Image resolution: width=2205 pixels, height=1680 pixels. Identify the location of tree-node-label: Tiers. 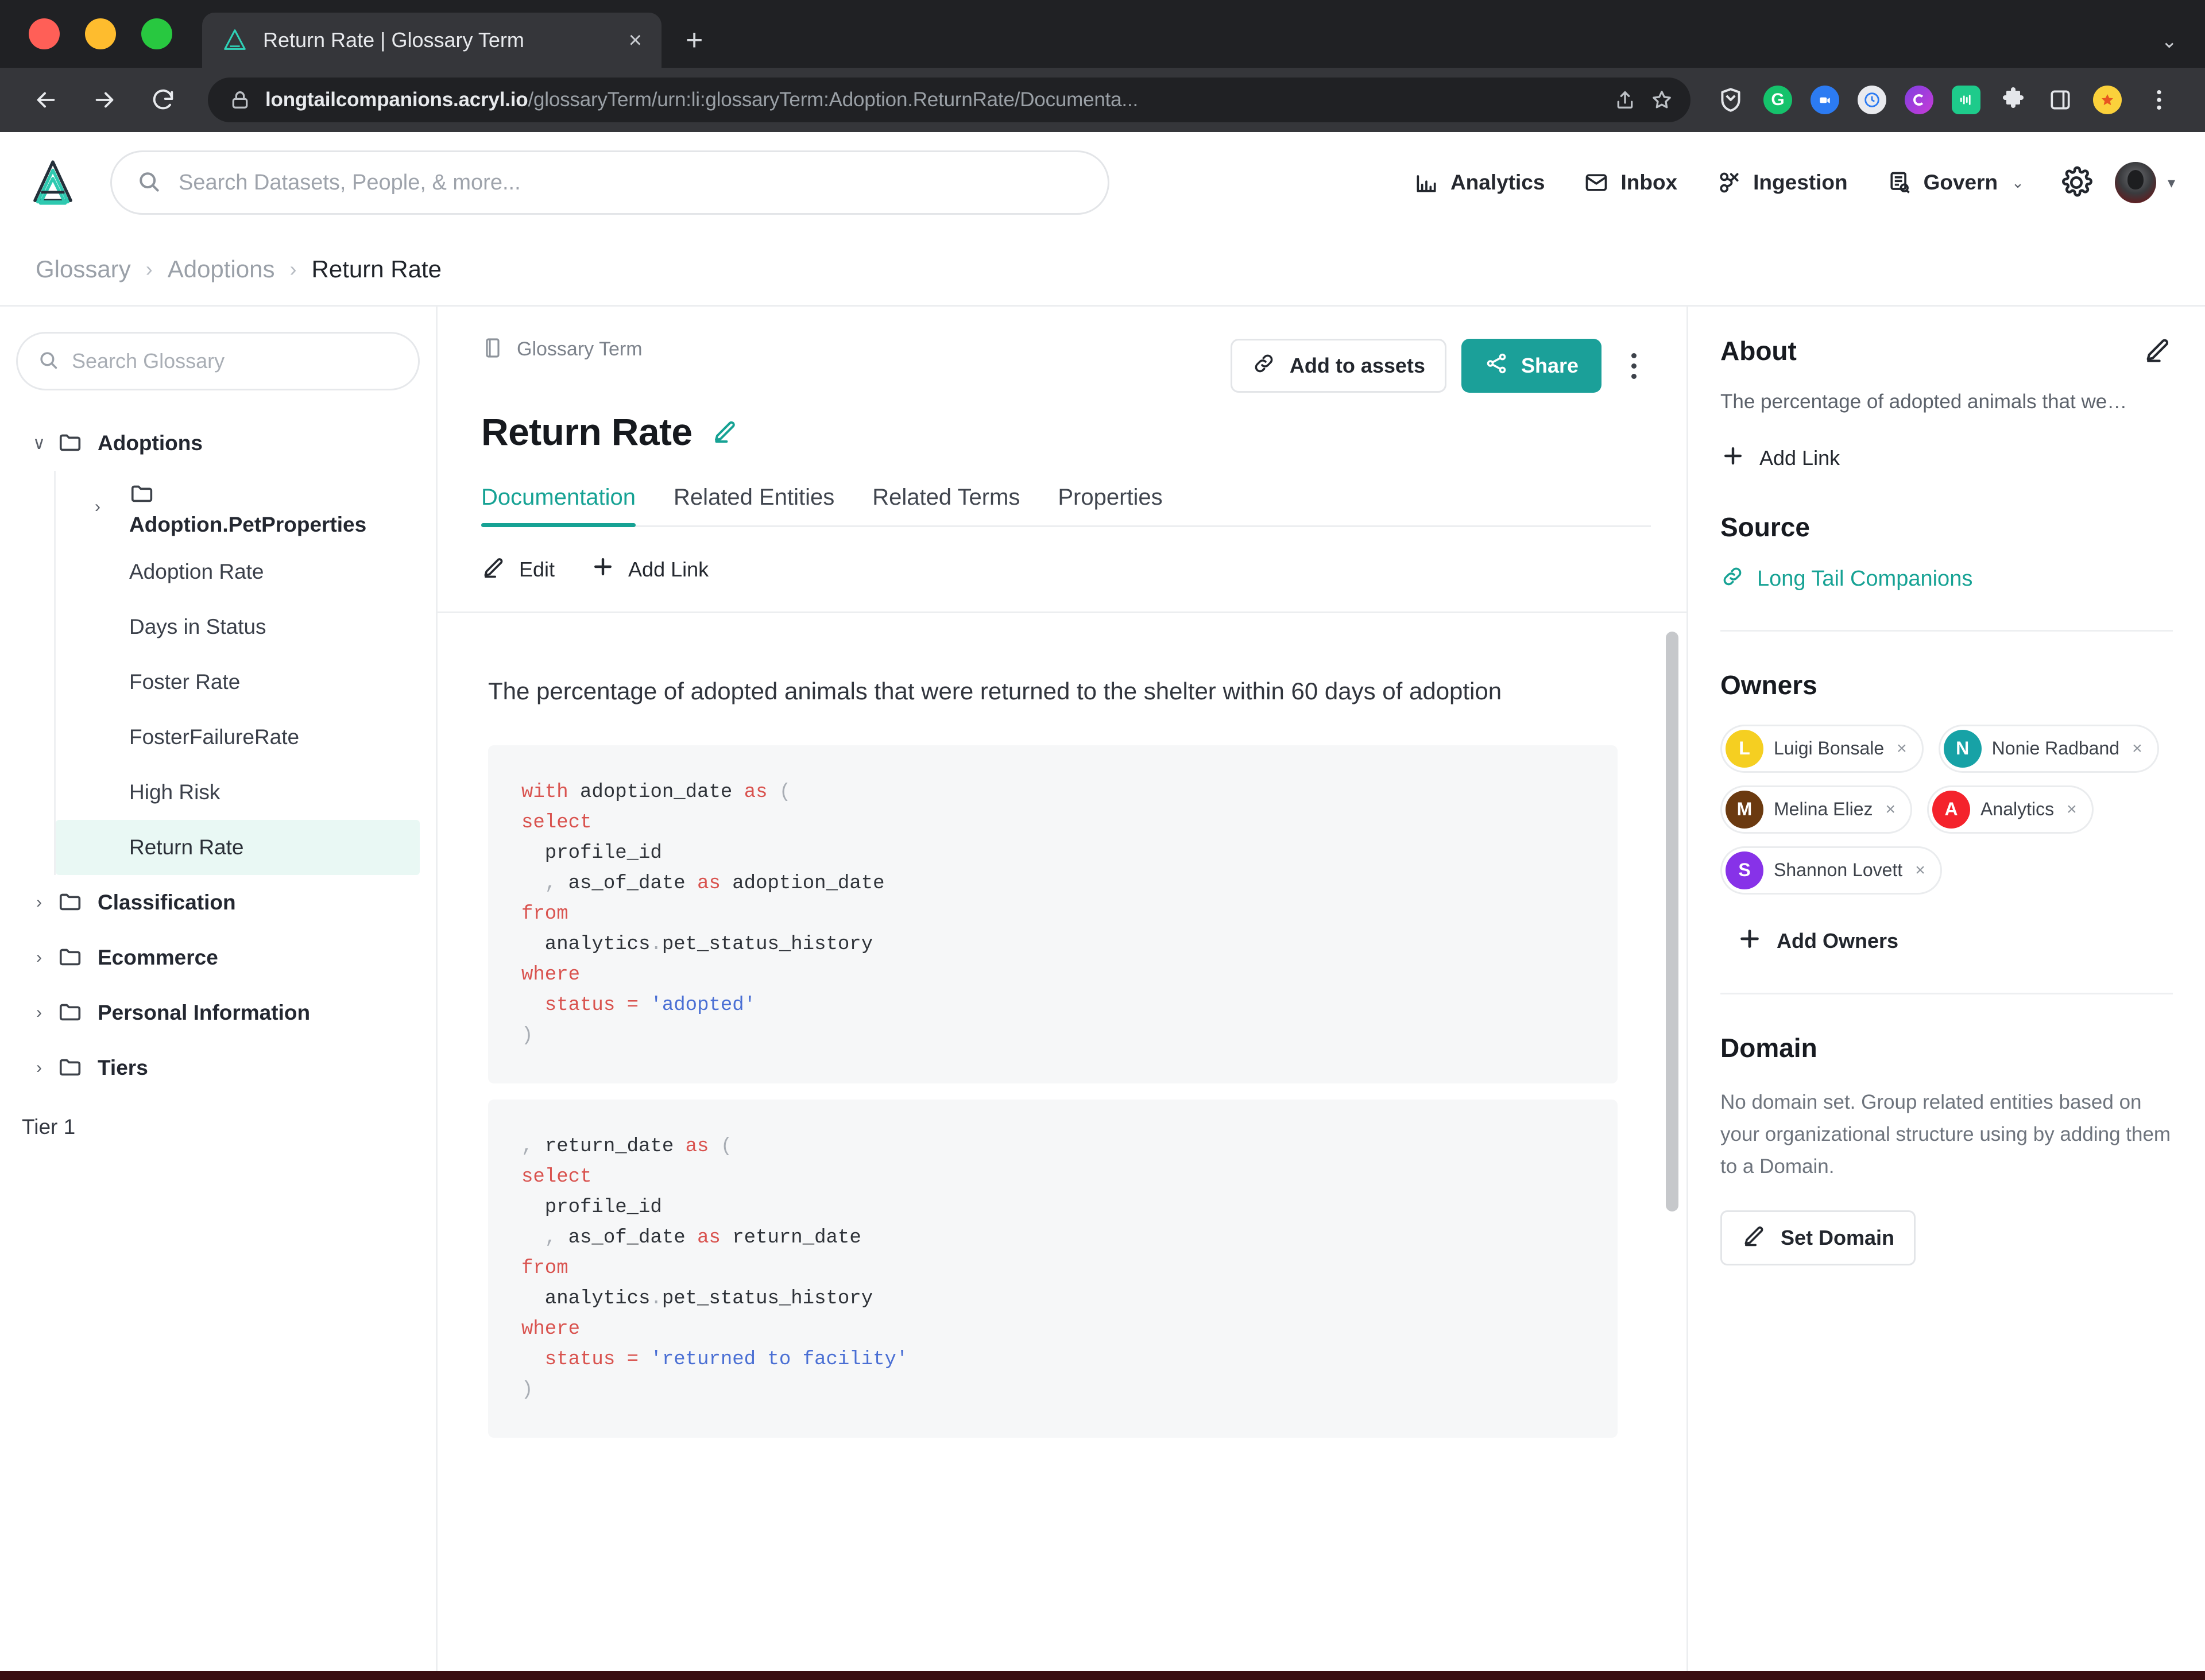
(123, 1067).